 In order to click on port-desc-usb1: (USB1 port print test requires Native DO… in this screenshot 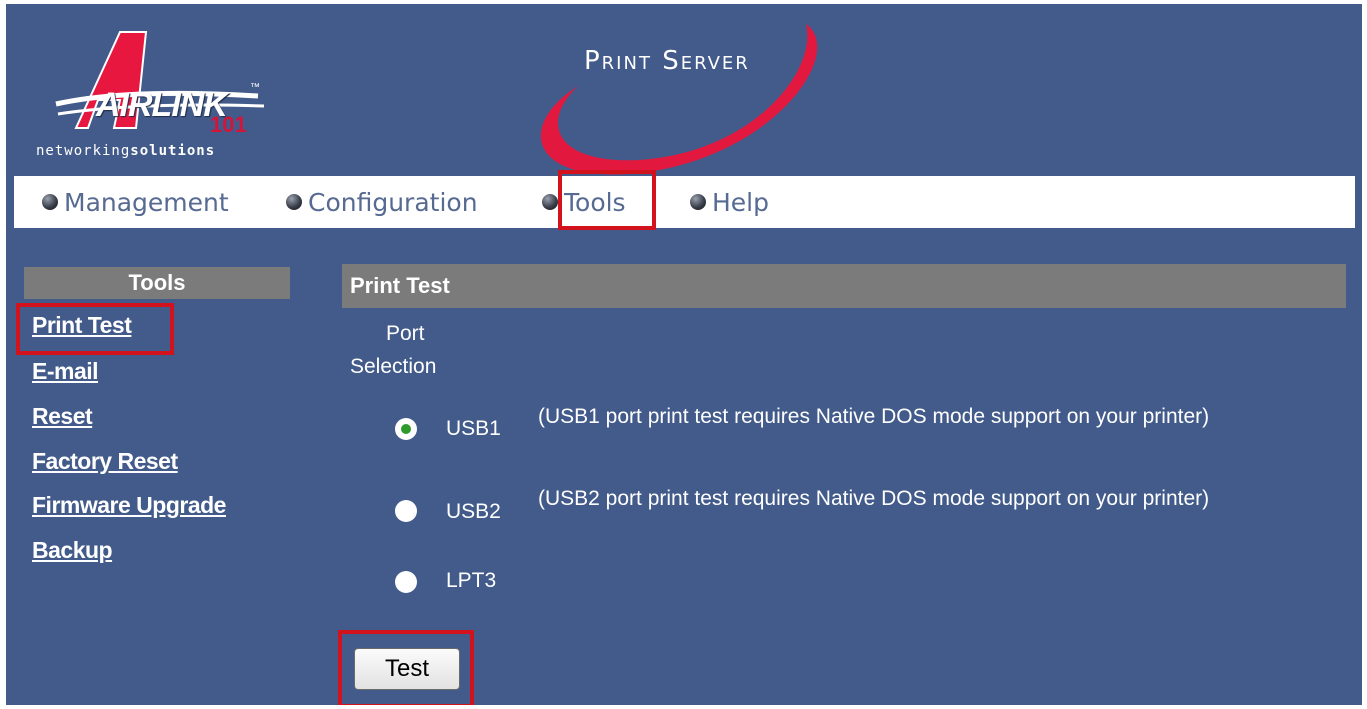, I will do `click(874, 416)`.